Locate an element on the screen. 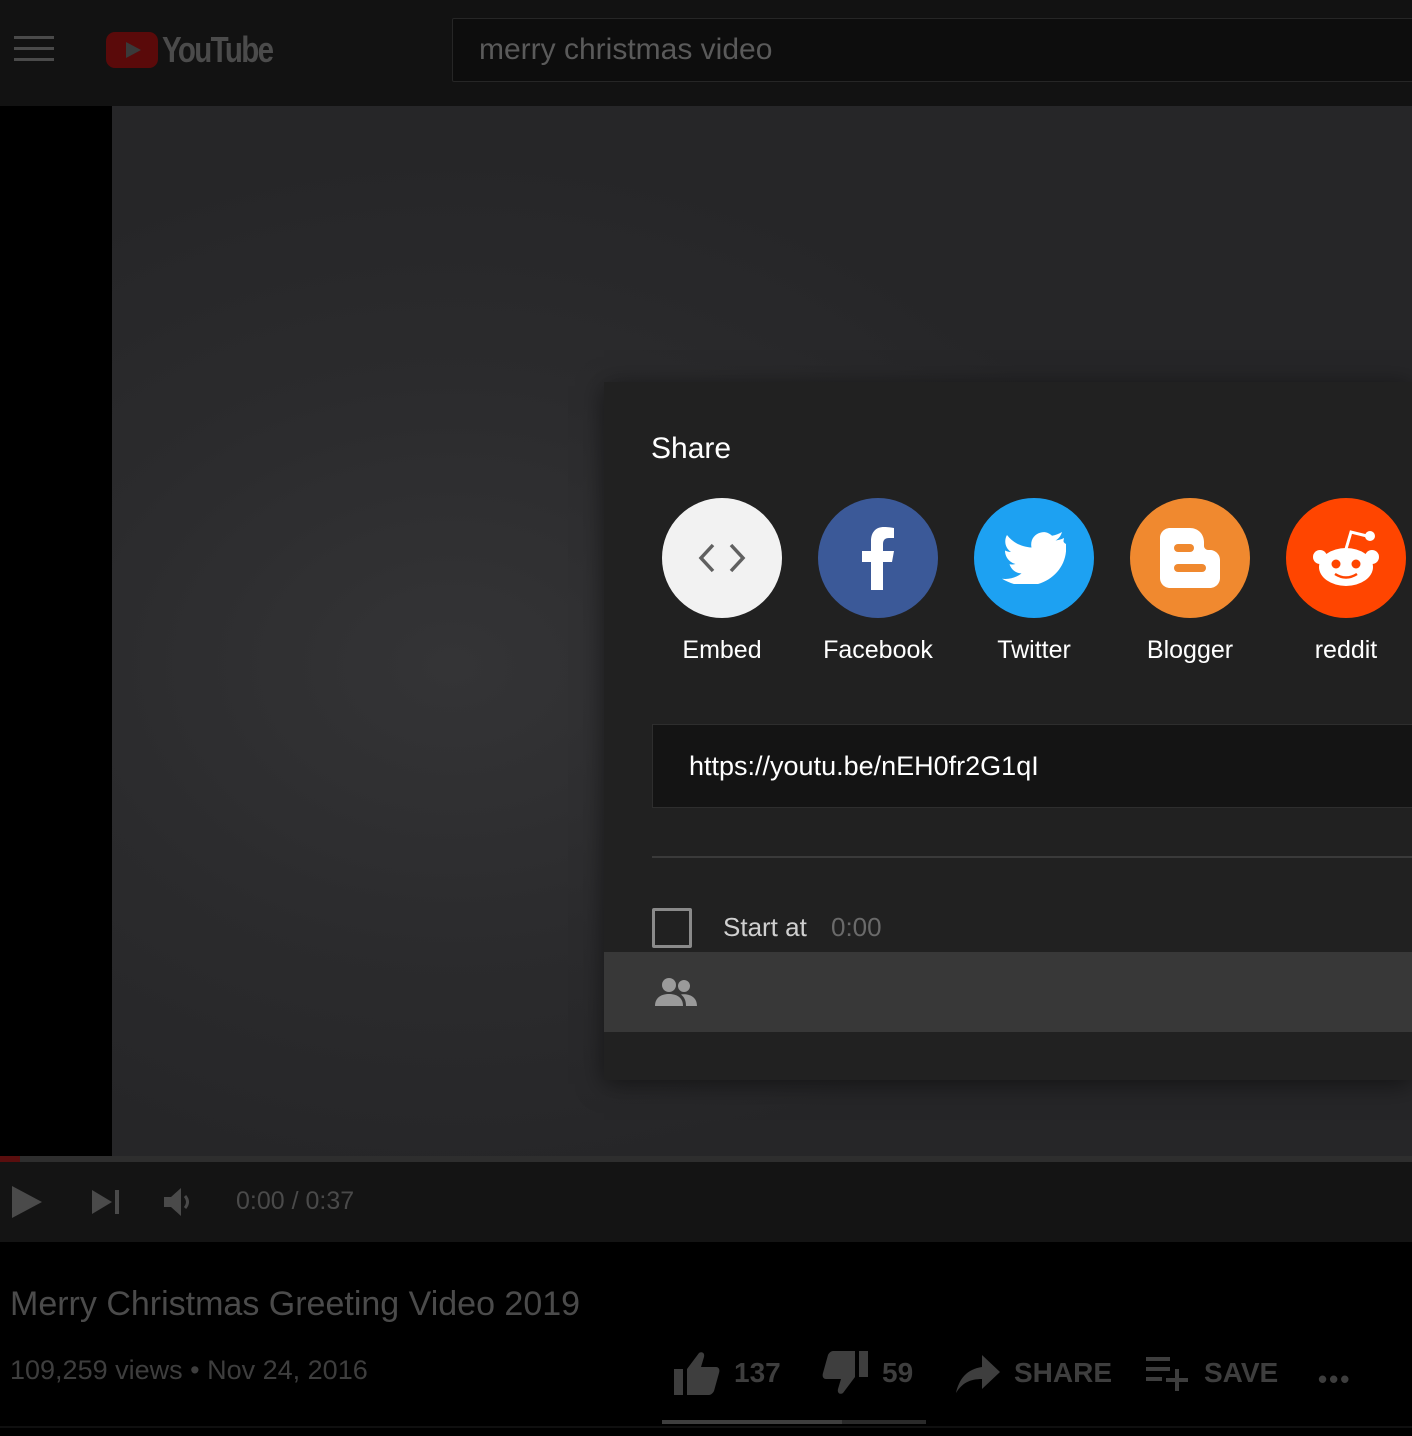  facebook-icon is located at coordinates (878, 558).